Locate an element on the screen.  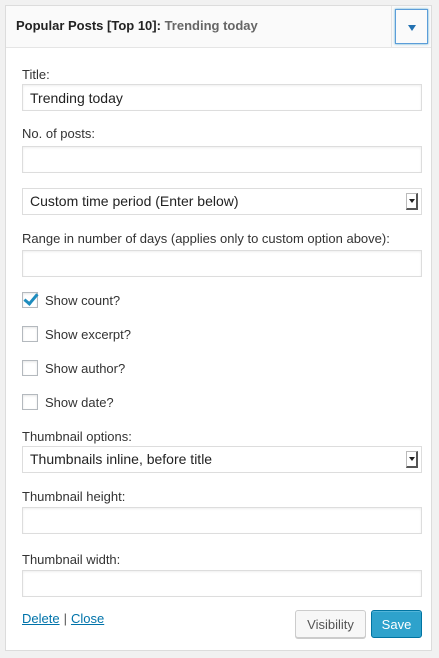
show-date-checkbox is located at coordinates (30, 402).